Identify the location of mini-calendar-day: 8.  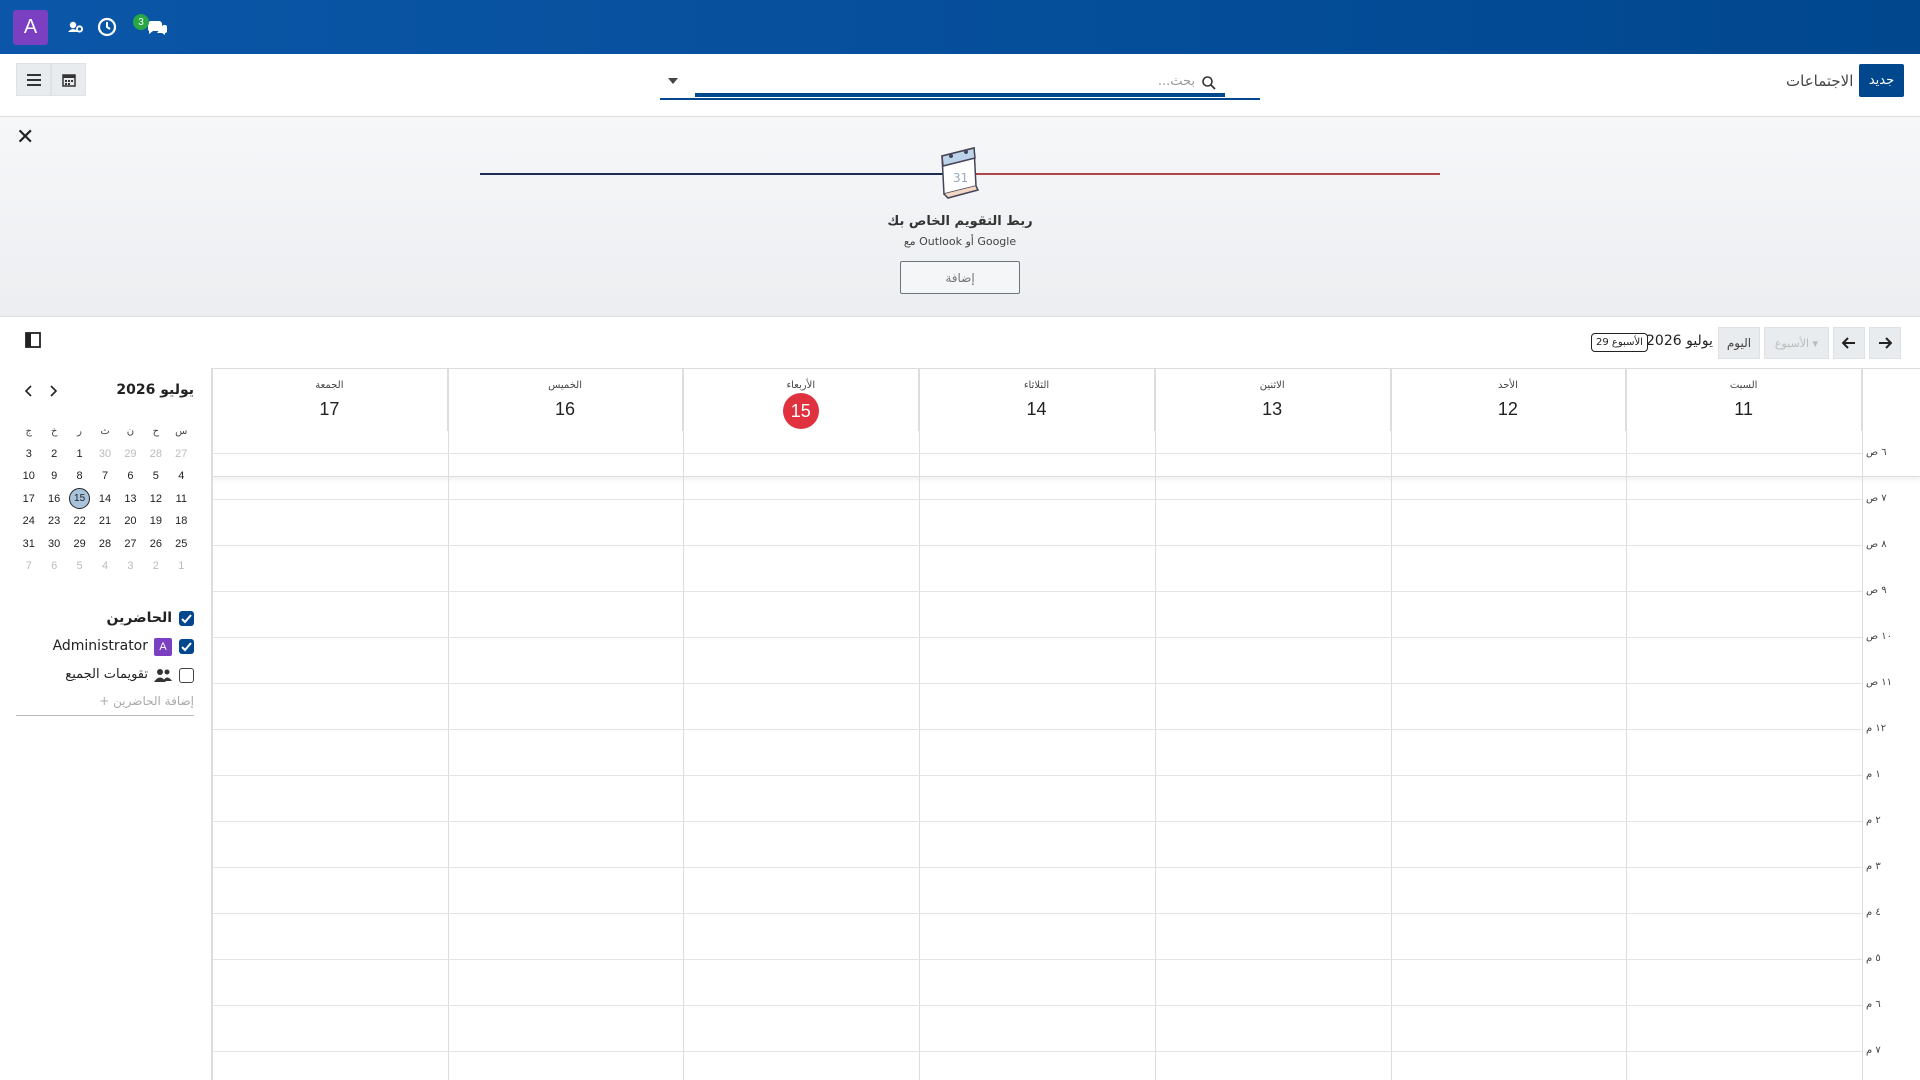
(79, 476).